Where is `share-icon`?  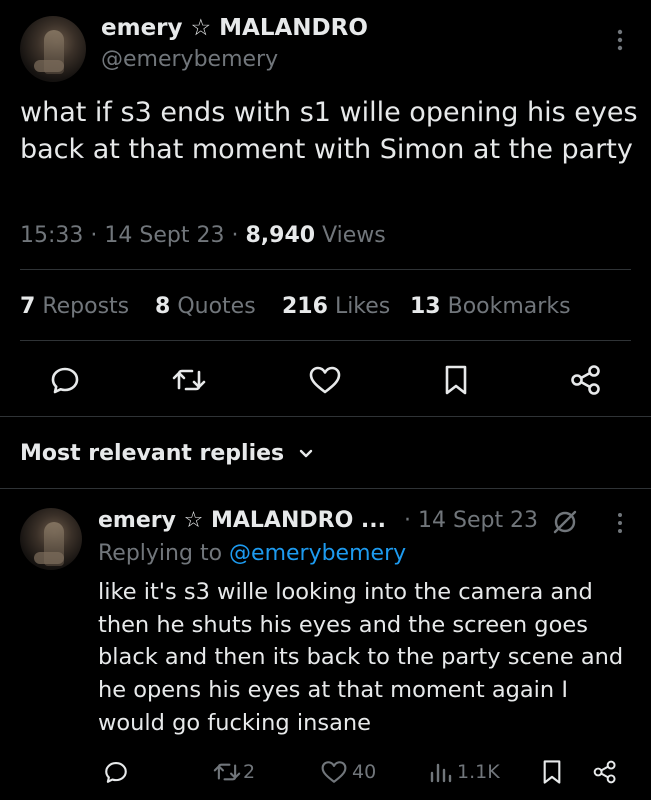
share-icon is located at coordinates (586, 380).